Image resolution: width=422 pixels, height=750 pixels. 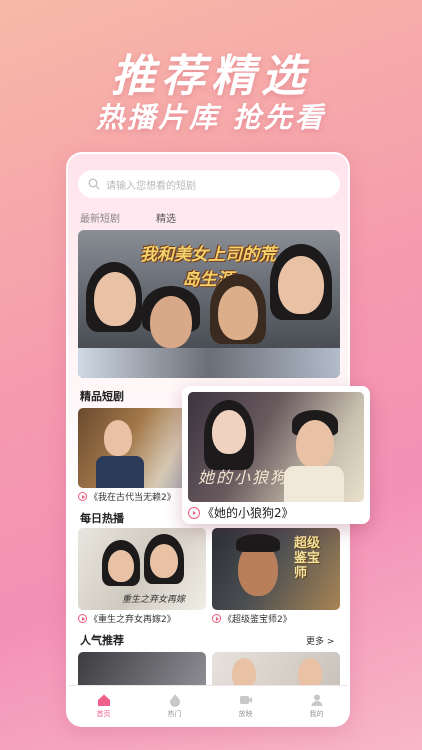 What do you see at coordinates (102, 396) in the screenshot?
I see `section-title-featured: 精品短剧` at bounding box center [102, 396].